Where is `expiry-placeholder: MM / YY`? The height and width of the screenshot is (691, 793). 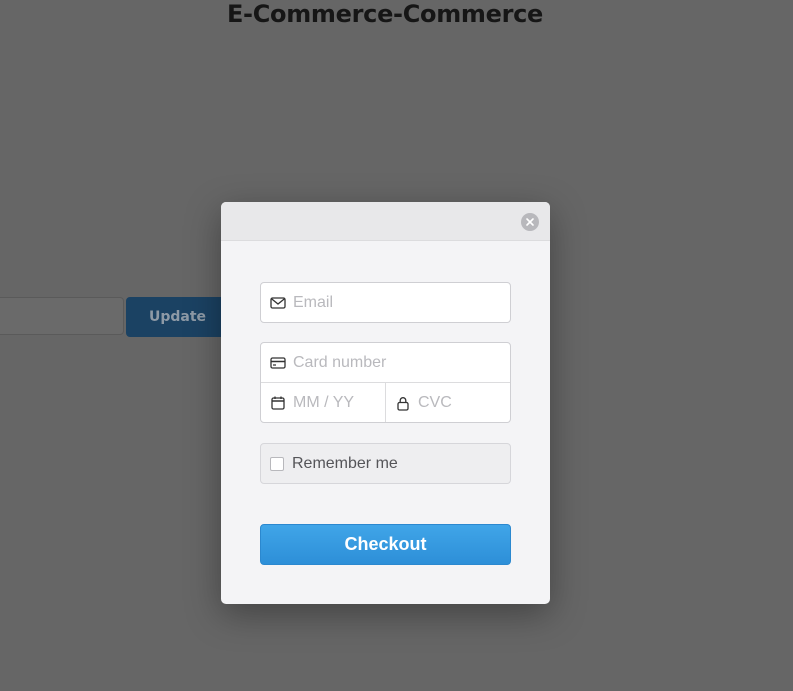
expiry-placeholder: MM / YY is located at coordinates (324, 402).